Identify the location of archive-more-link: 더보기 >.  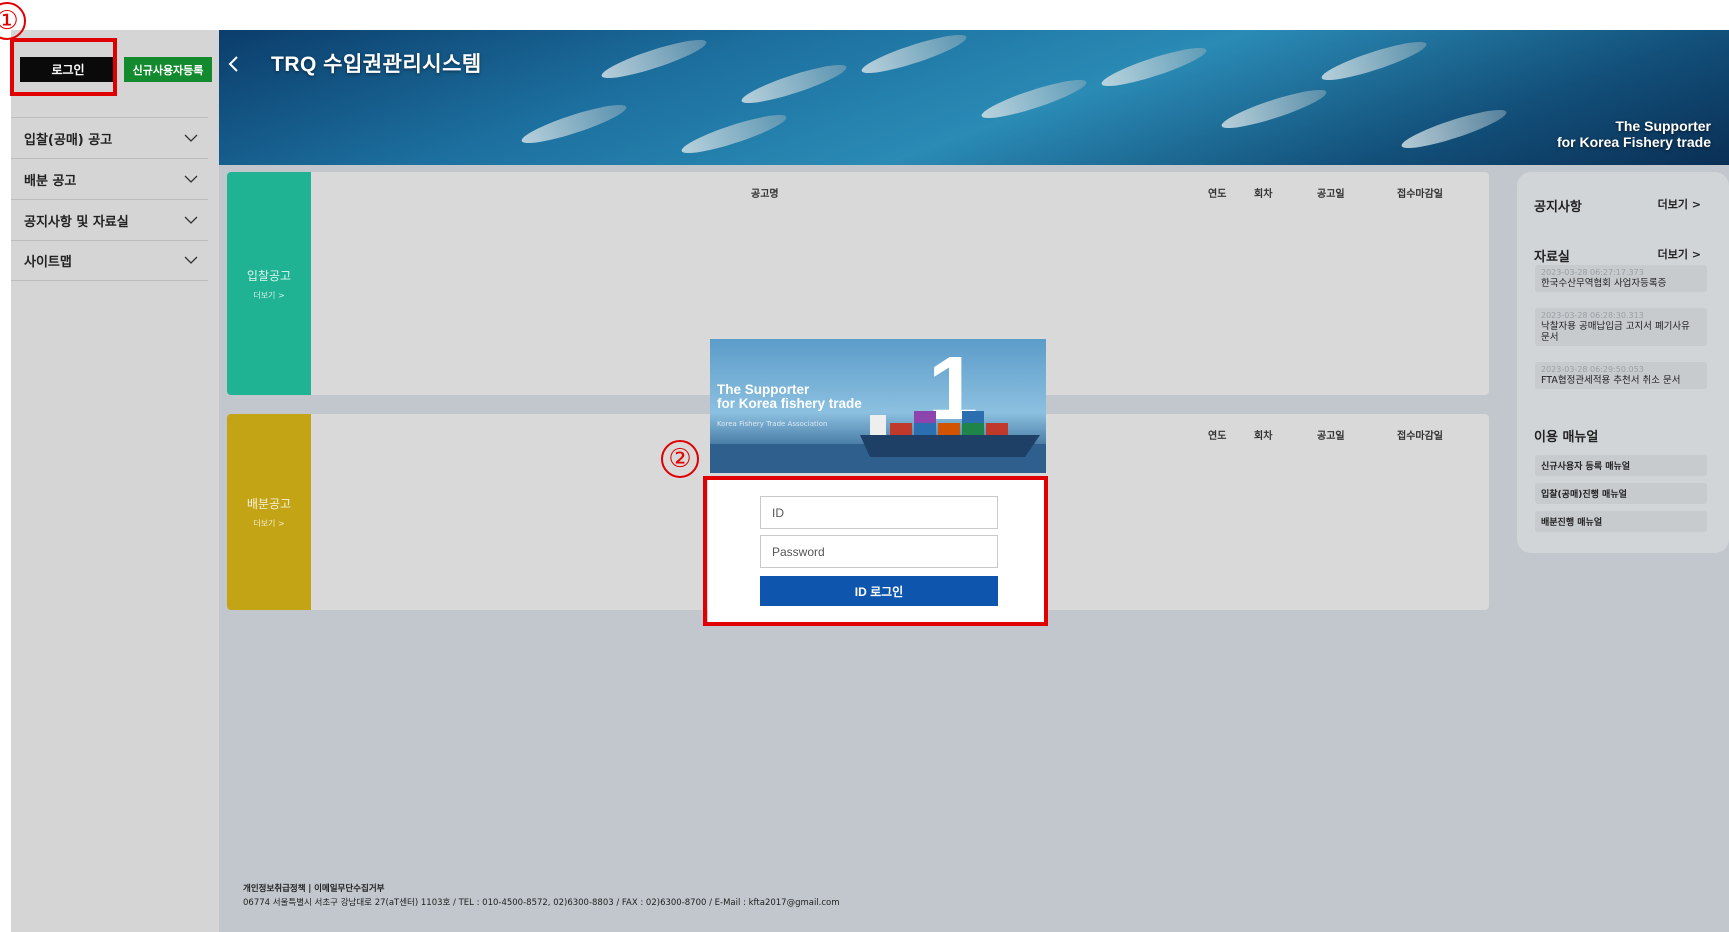
(1679, 254).